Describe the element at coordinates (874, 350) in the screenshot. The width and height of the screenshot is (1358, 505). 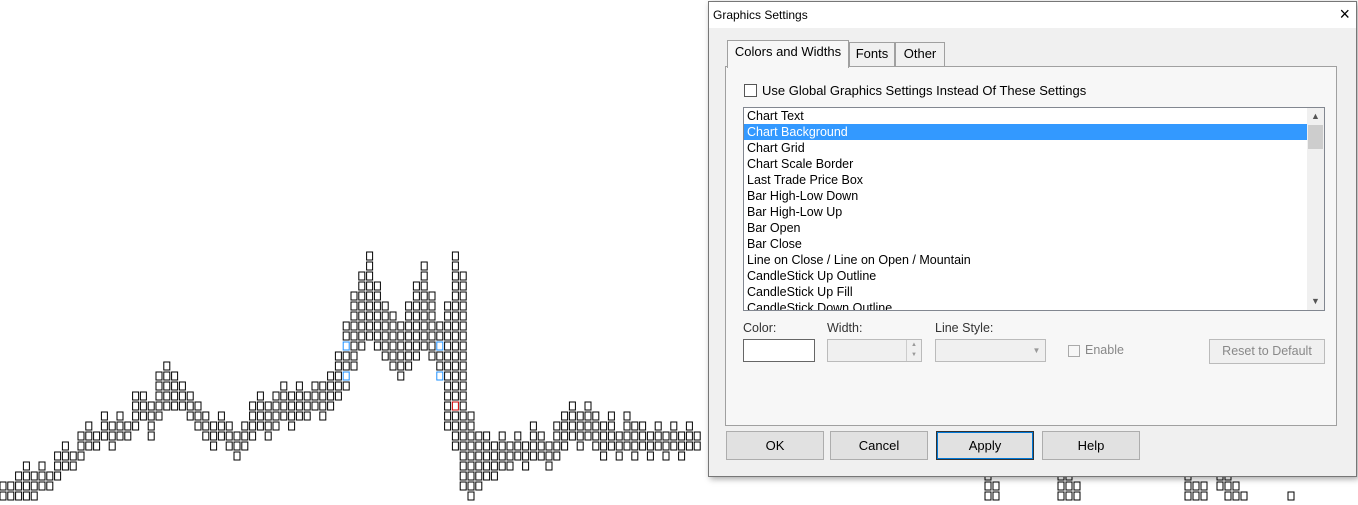
I see `width-spinner: ▲ ▼` at that location.